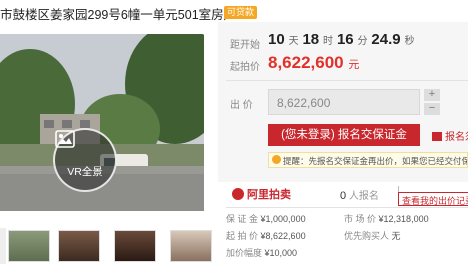 This screenshot has width=468, height=264. I want to click on increment-value: ¥10,000, so click(281, 253).